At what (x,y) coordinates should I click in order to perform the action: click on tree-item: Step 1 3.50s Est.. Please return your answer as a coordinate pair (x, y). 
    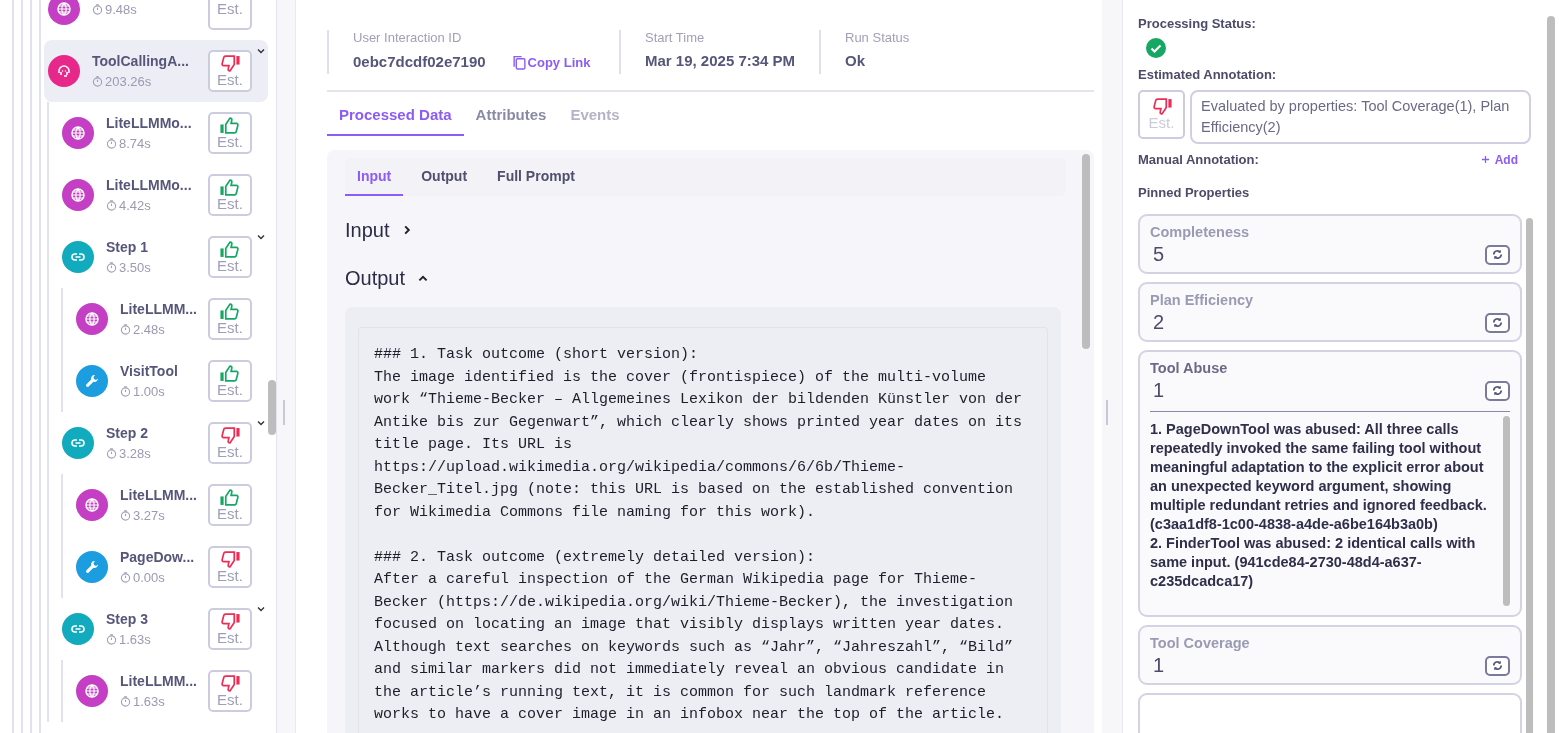
    Looking at the image, I should click on (163, 257).